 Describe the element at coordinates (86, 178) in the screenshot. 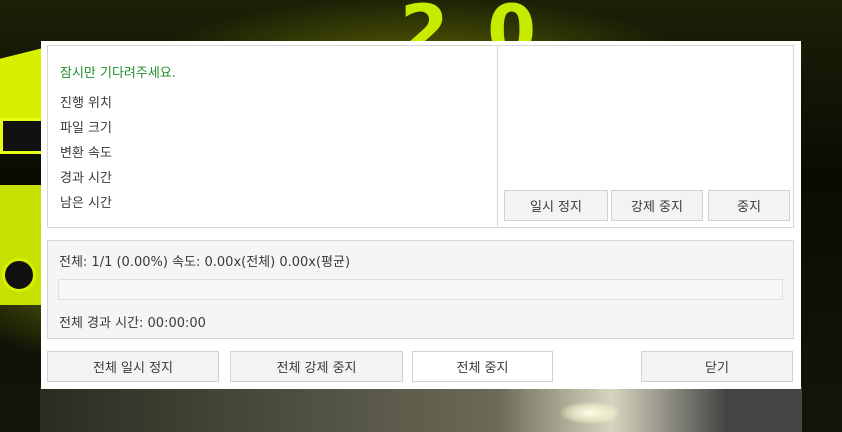

I see `elapsed-time-label: 경과 시간` at that location.